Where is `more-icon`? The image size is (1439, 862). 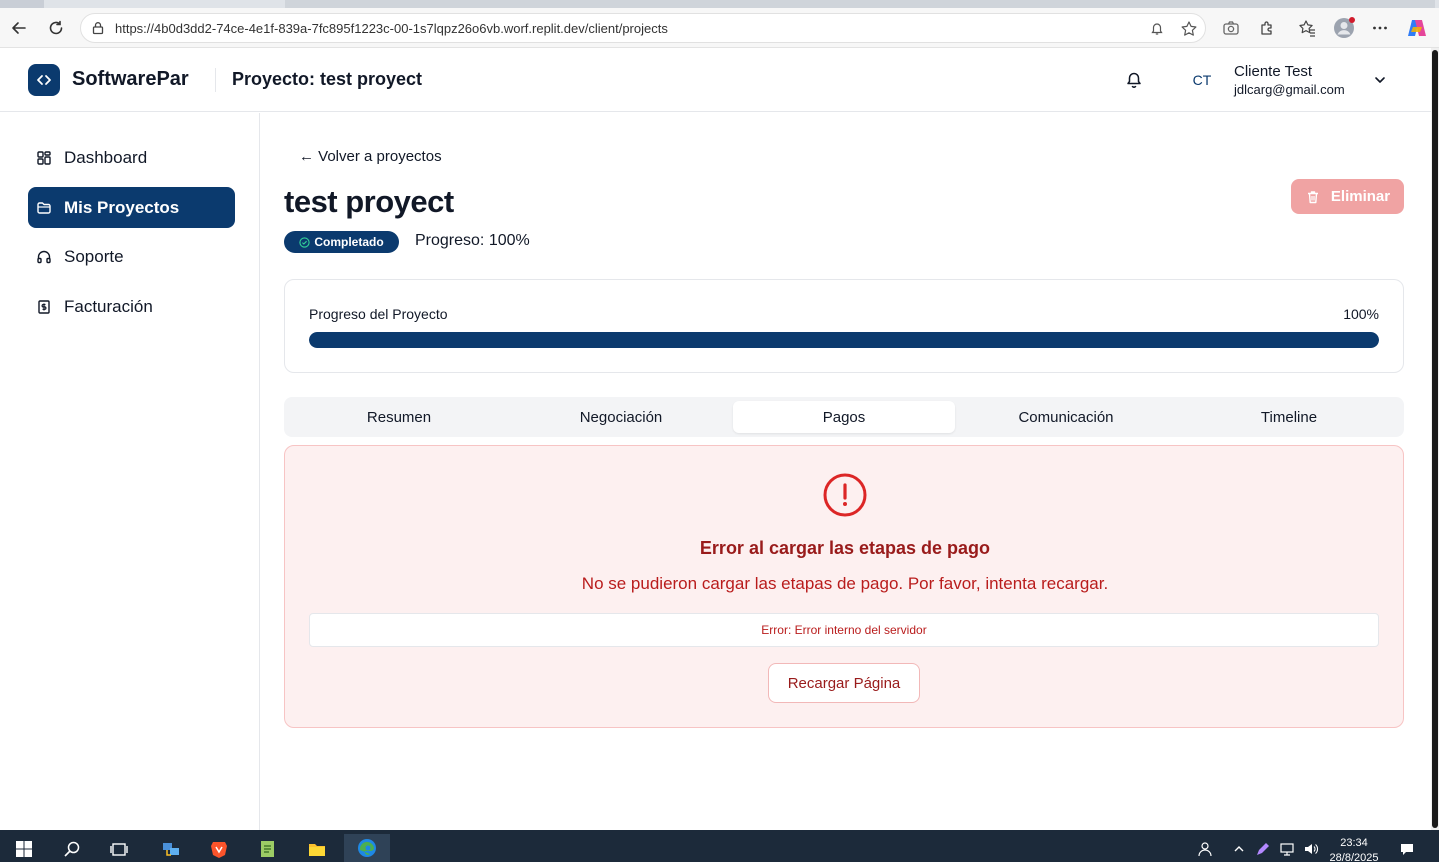
more-icon is located at coordinates (1380, 28).